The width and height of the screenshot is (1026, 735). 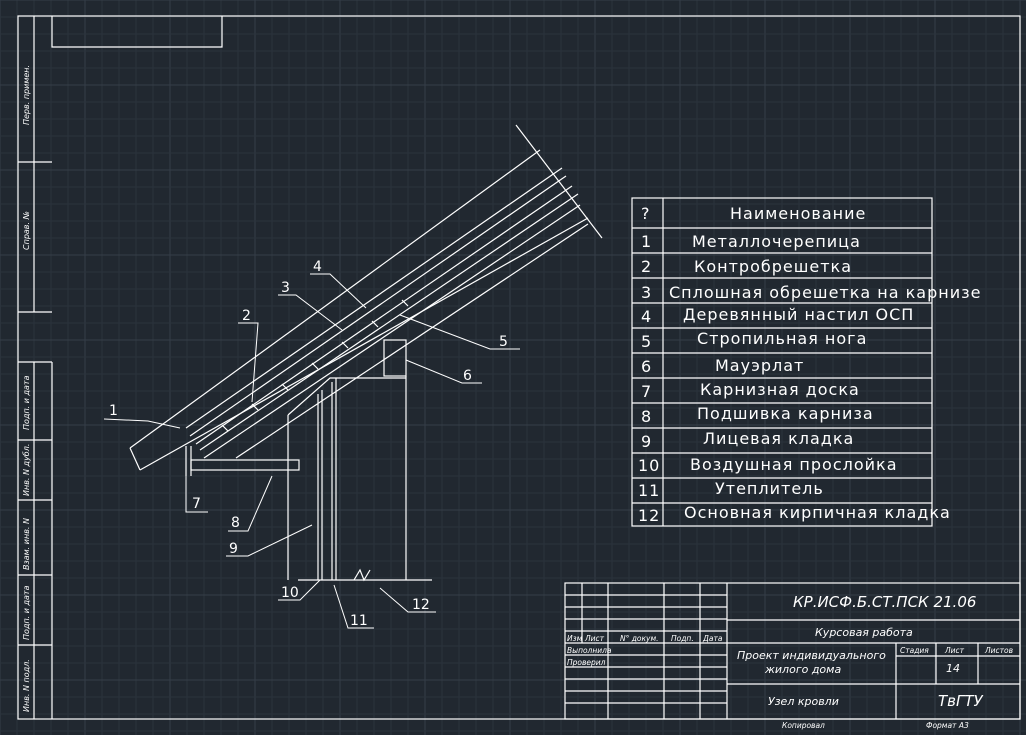 I want to click on rafter, so click(x=396, y=331).